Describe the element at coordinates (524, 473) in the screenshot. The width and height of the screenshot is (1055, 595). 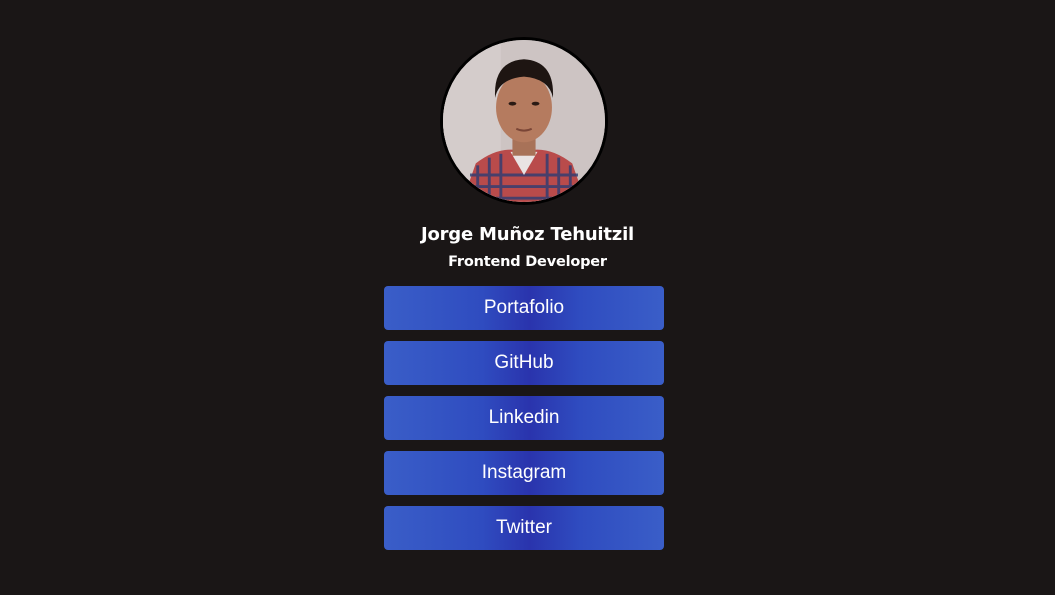
I see `instagram-link-button: Instagram` at that location.